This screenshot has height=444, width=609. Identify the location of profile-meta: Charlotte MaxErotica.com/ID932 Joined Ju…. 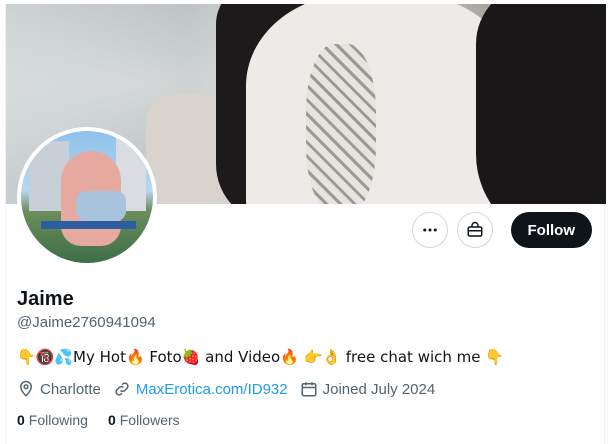
(226, 389).